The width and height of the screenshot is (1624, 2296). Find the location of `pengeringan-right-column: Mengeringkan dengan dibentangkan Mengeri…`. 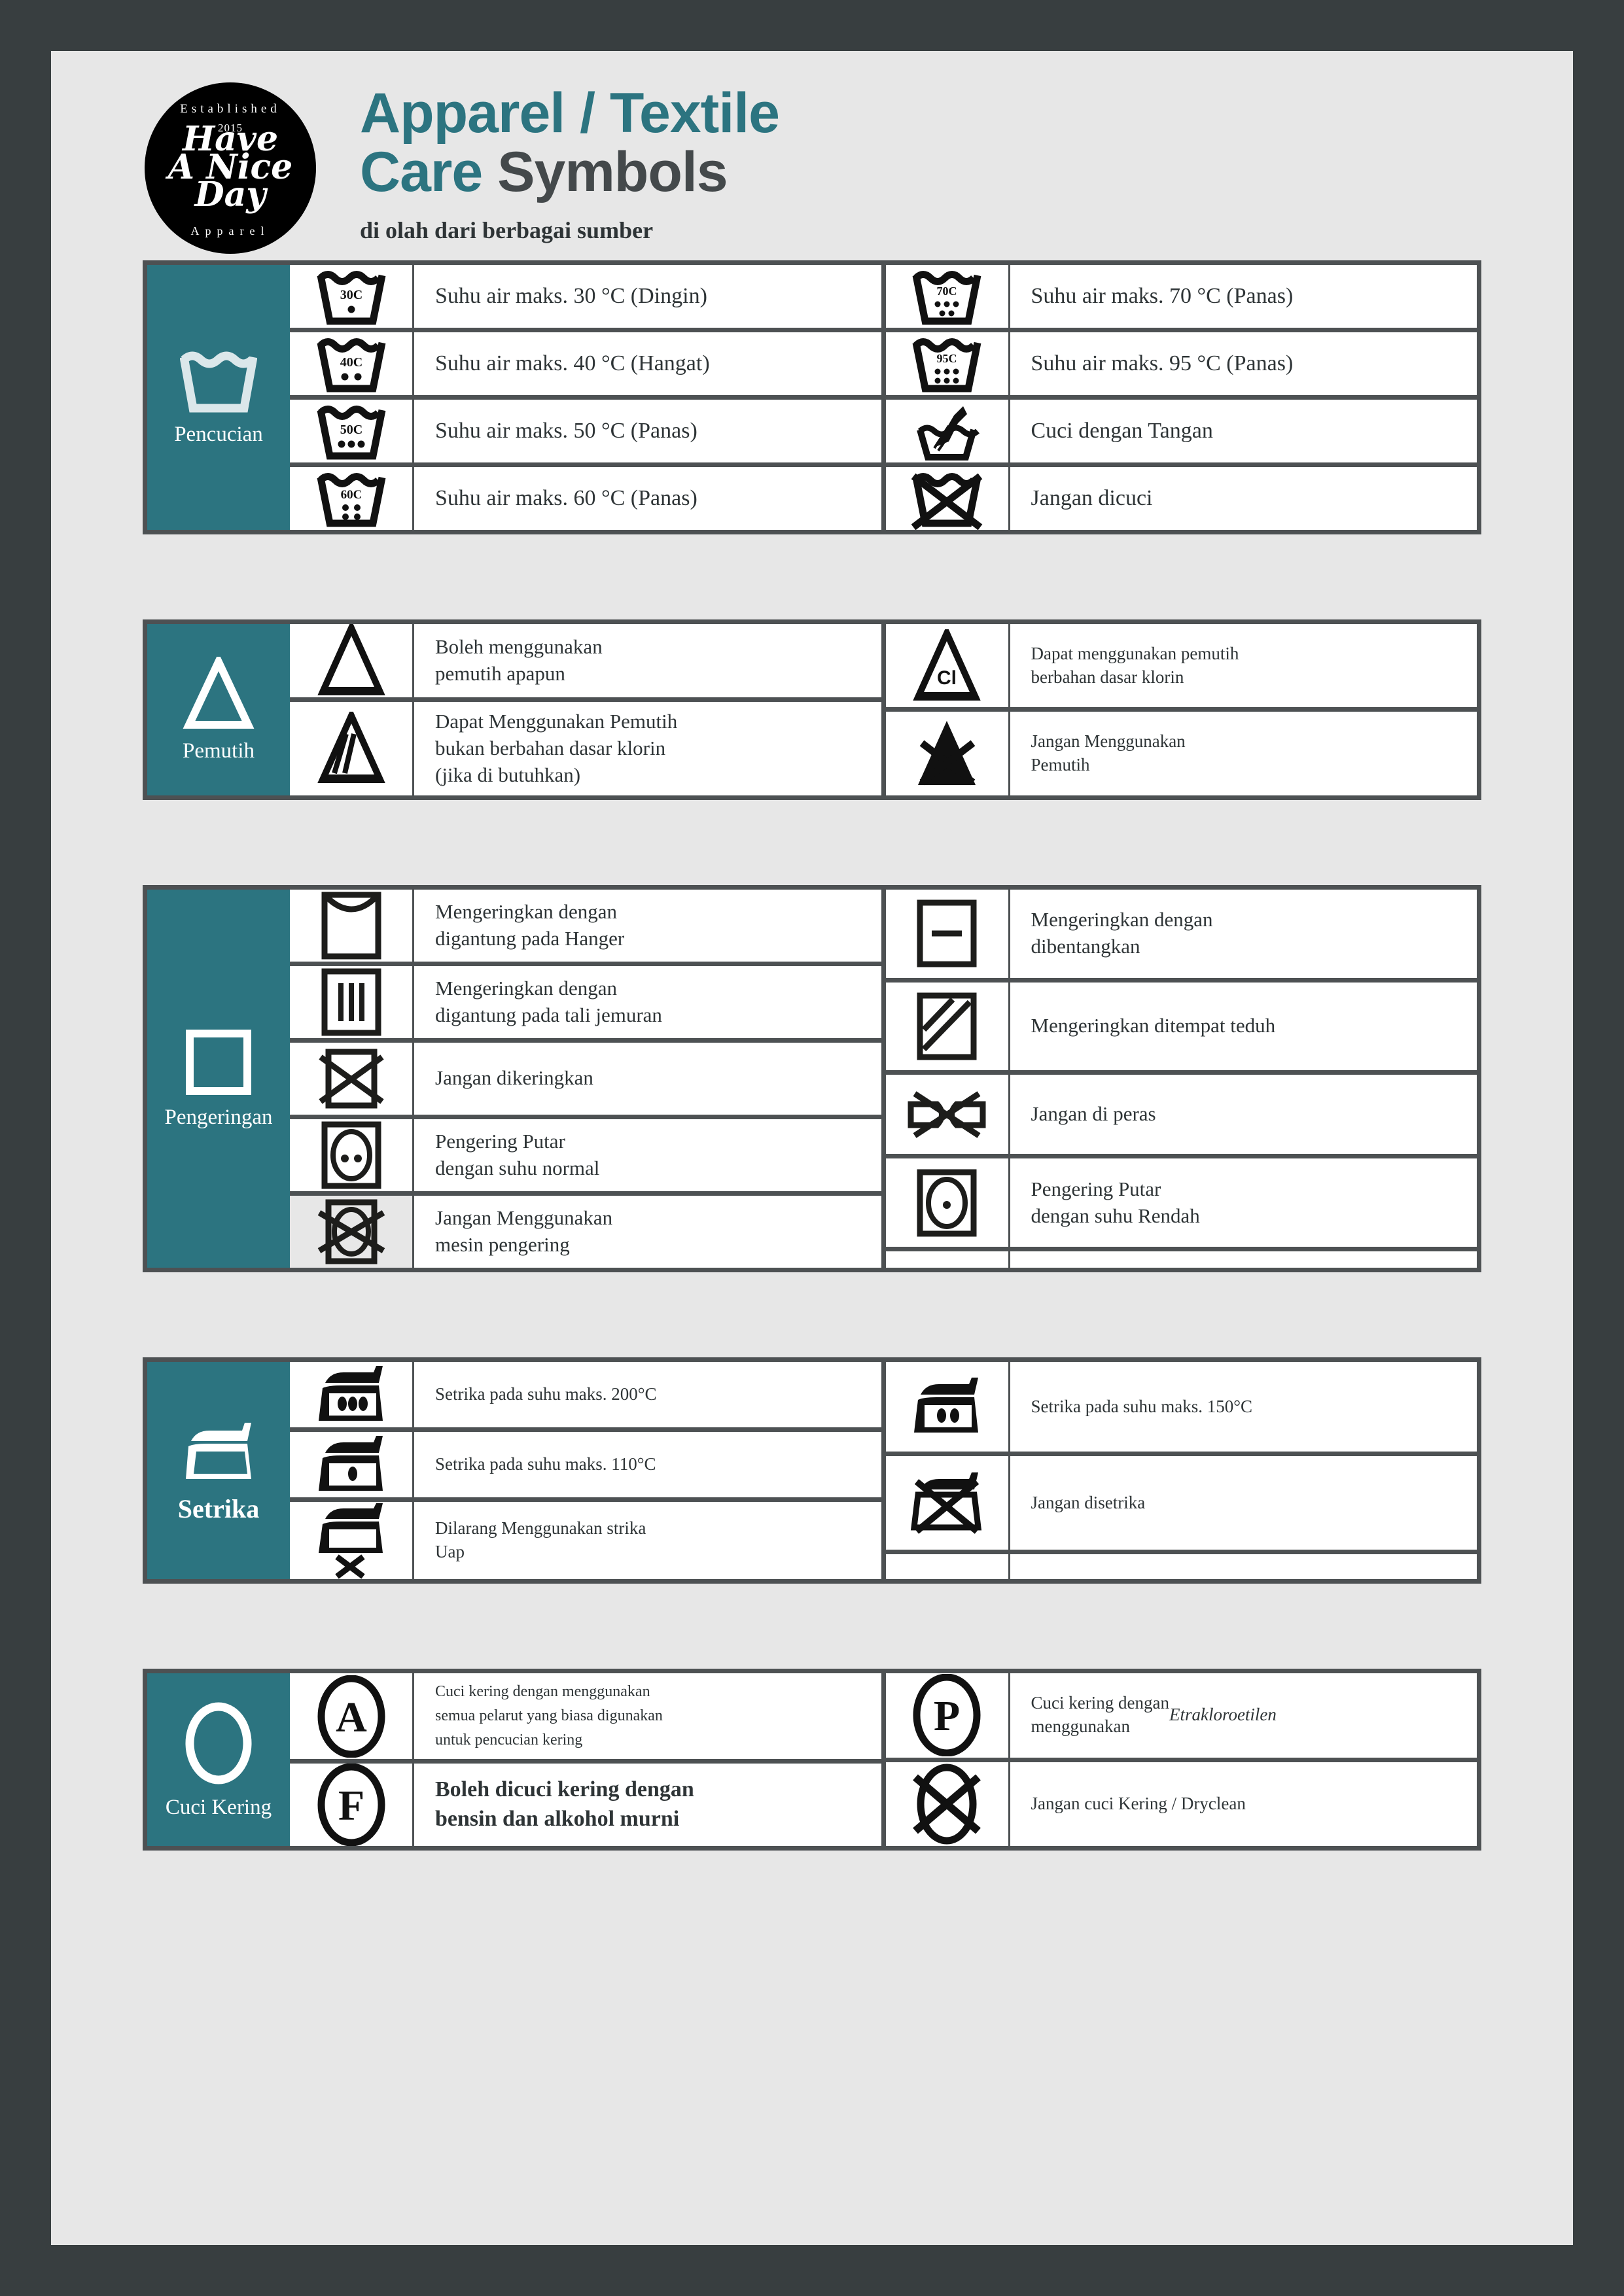

pengeringan-right-column: Mengeringkan dengan dibentangkan Mengeri… is located at coordinates (1181, 1078).